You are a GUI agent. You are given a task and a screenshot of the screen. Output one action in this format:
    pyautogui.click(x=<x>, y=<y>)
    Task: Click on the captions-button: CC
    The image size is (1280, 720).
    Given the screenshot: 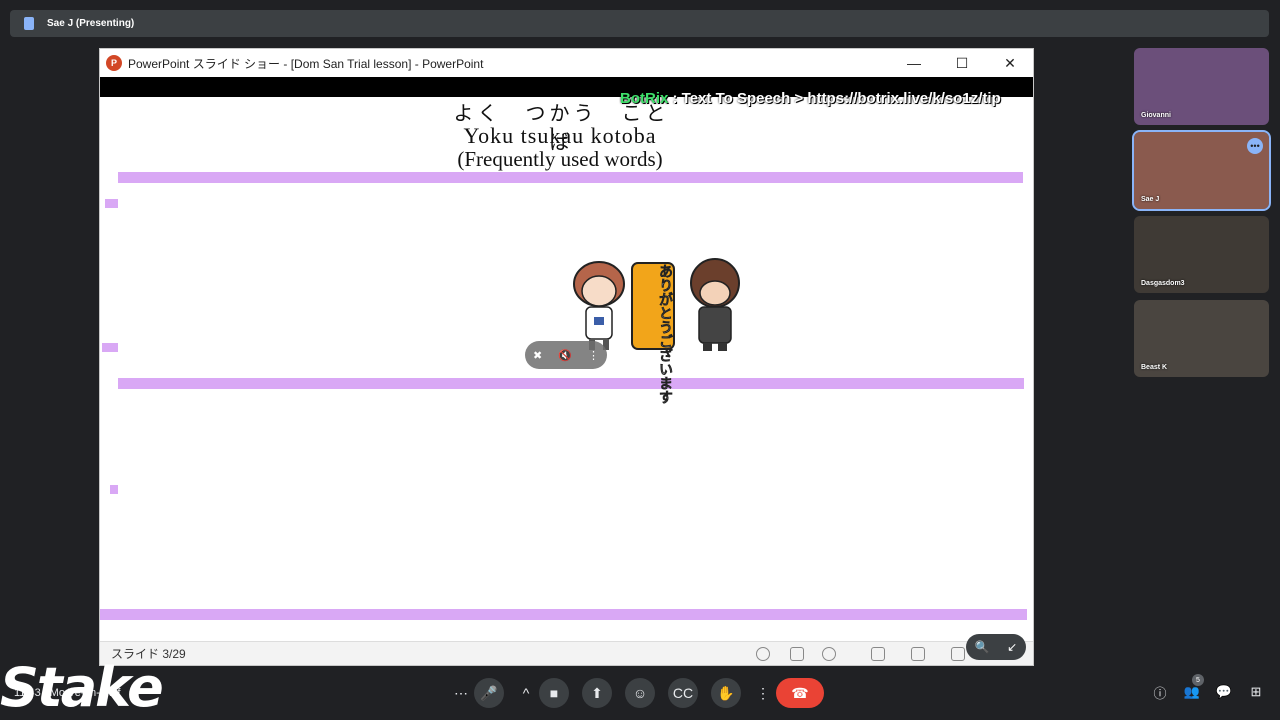 What is the action you would take?
    pyautogui.click(x=683, y=693)
    